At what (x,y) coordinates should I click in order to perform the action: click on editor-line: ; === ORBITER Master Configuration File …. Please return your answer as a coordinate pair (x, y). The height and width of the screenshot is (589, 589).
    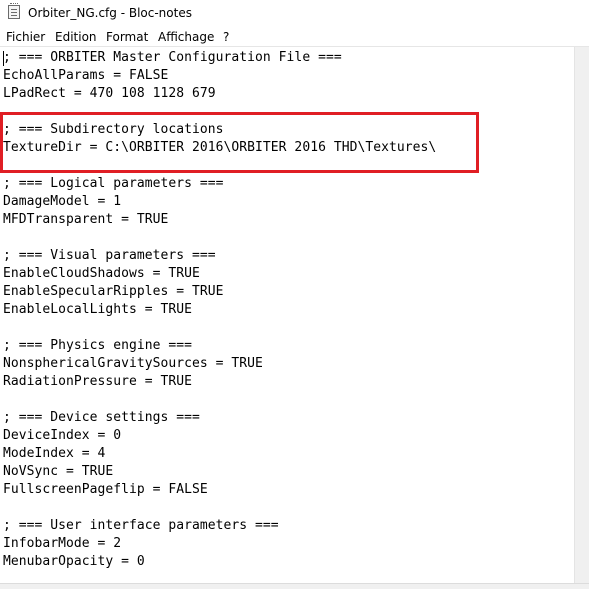
    Looking at the image, I should click on (172, 57).